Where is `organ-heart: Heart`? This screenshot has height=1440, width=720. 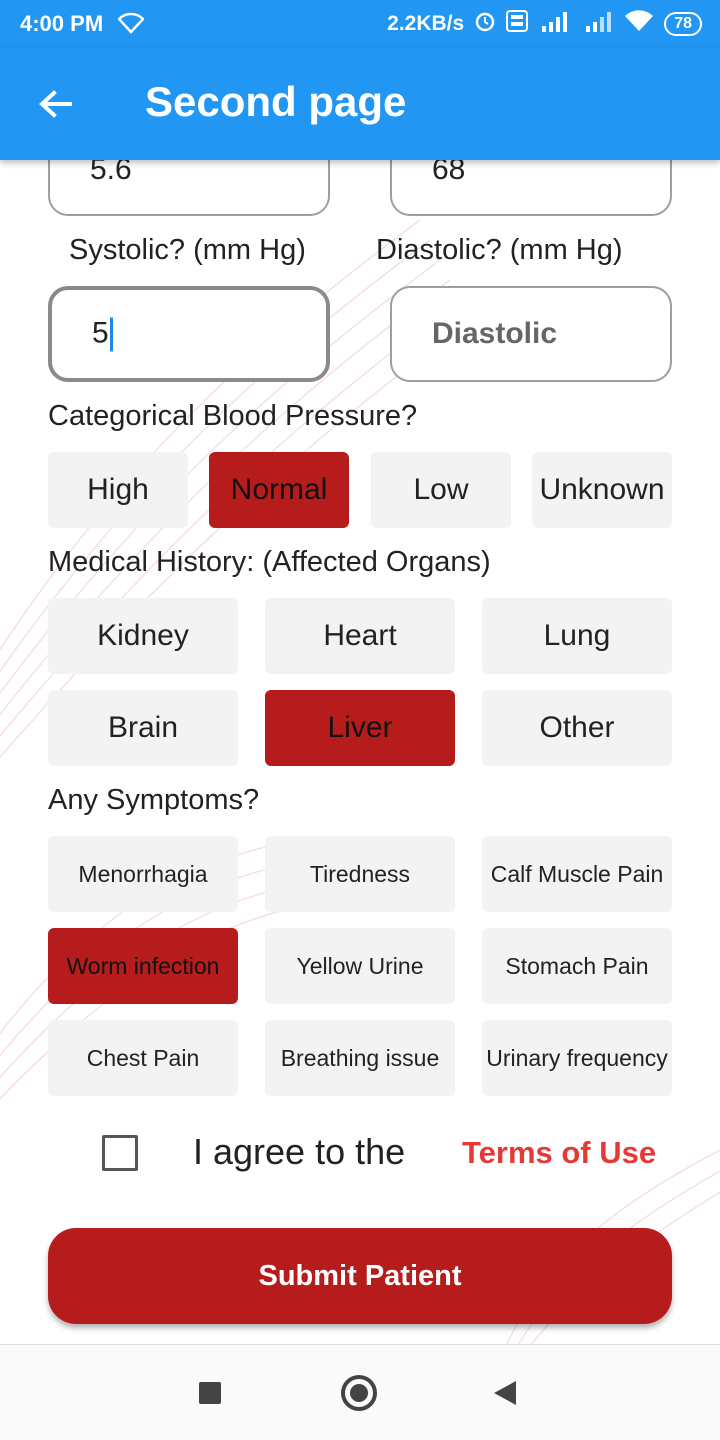
organ-heart: Heart is located at coordinates (360, 636).